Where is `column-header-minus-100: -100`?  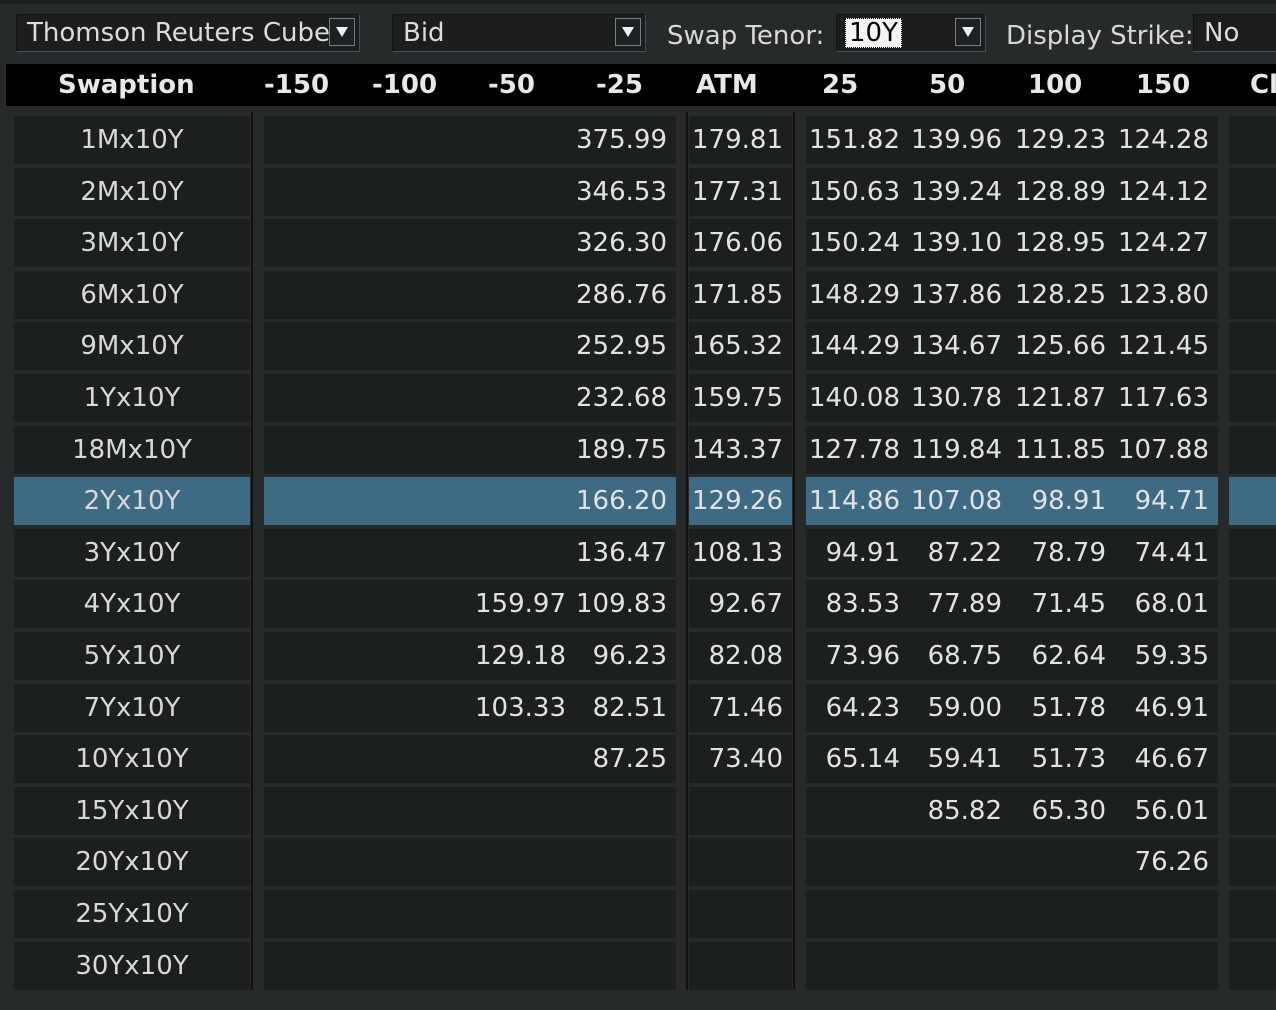 column-header-minus-100: -100 is located at coordinates (404, 85).